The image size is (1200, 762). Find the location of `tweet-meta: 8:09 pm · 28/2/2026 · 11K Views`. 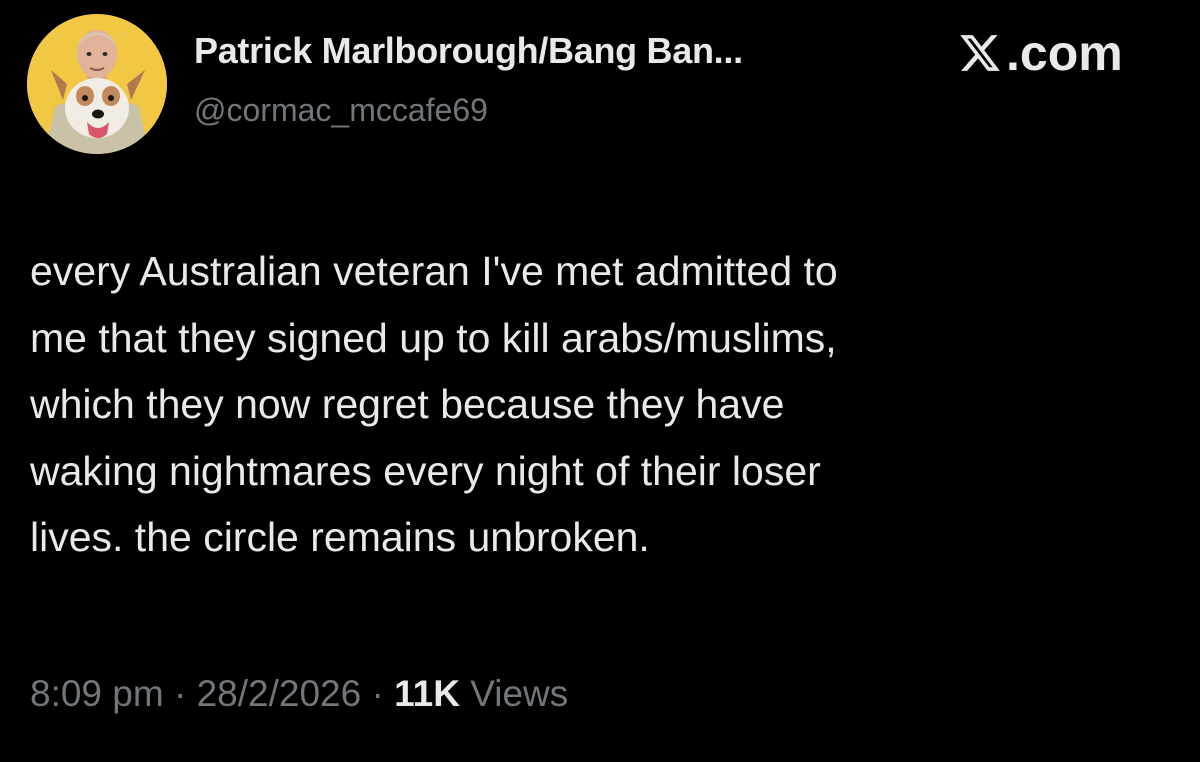

tweet-meta: 8:09 pm · 28/2/2026 · 11K Views is located at coordinates (299, 694).